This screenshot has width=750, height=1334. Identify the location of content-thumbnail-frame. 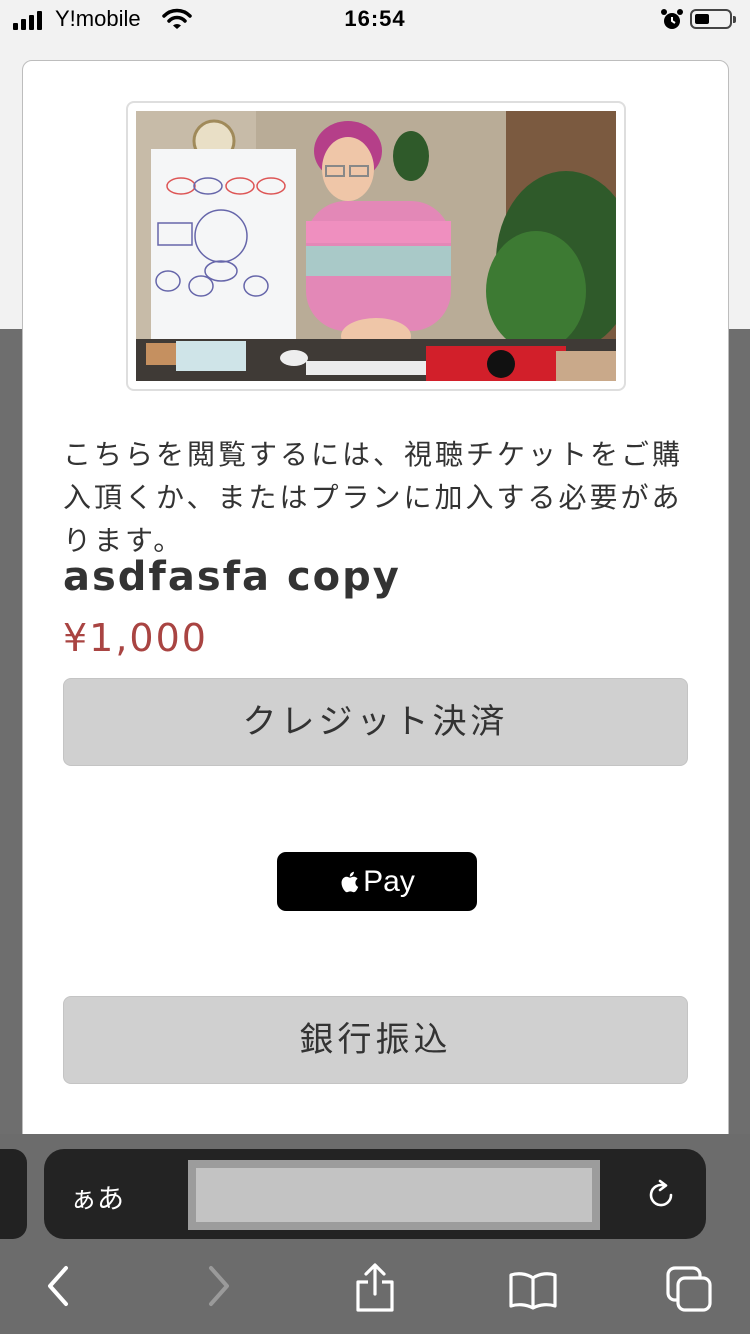
(376, 246).